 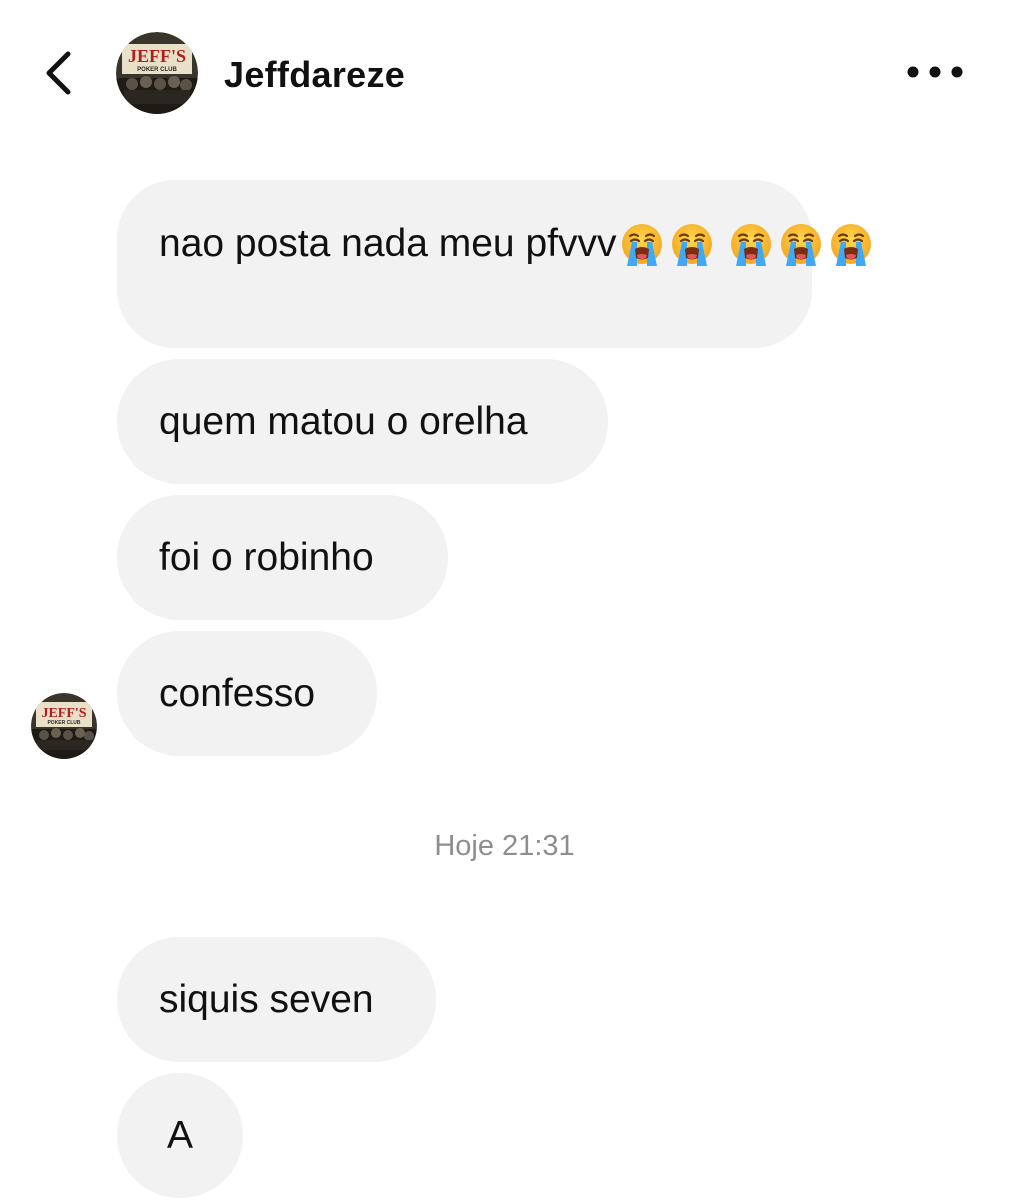 I want to click on more-options-button, so click(x=935, y=72).